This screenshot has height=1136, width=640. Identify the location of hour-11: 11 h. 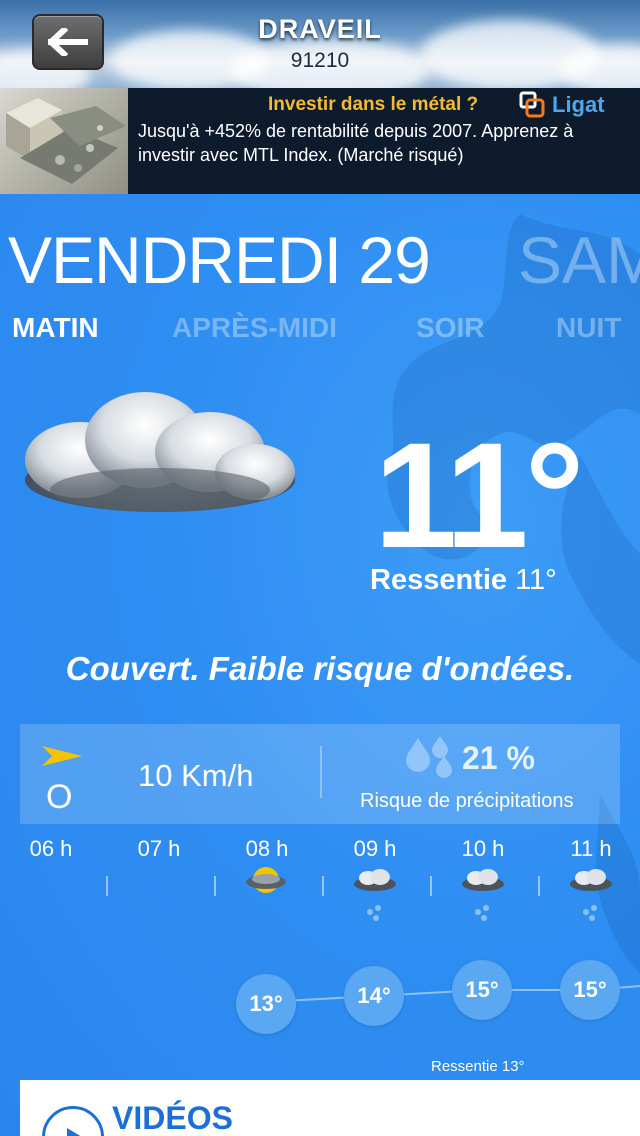
(591, 849).